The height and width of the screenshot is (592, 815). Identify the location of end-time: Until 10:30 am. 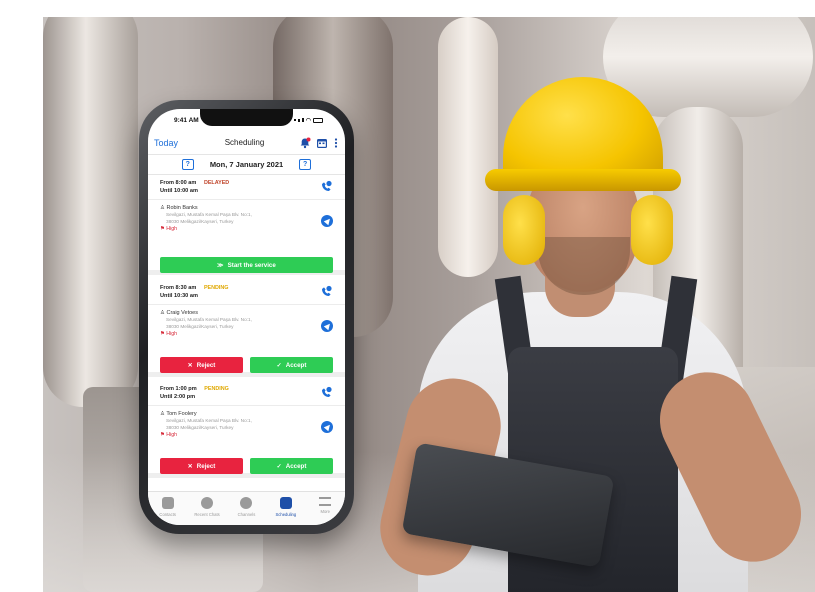
(179, 296).